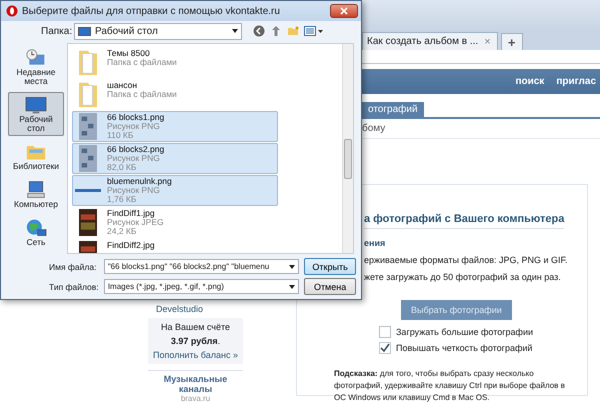 The image size is (600, 410). Describe the element at coordinates (449, 386) in the screenshot. I see `hint-text: Подсказка: для того, чтобы выбрать сразу несколько фотографий, удерживайте клавишу Ctrl при выборе файлов в ОС Windows или клавишу Cmd в Mac OS.` at that location.